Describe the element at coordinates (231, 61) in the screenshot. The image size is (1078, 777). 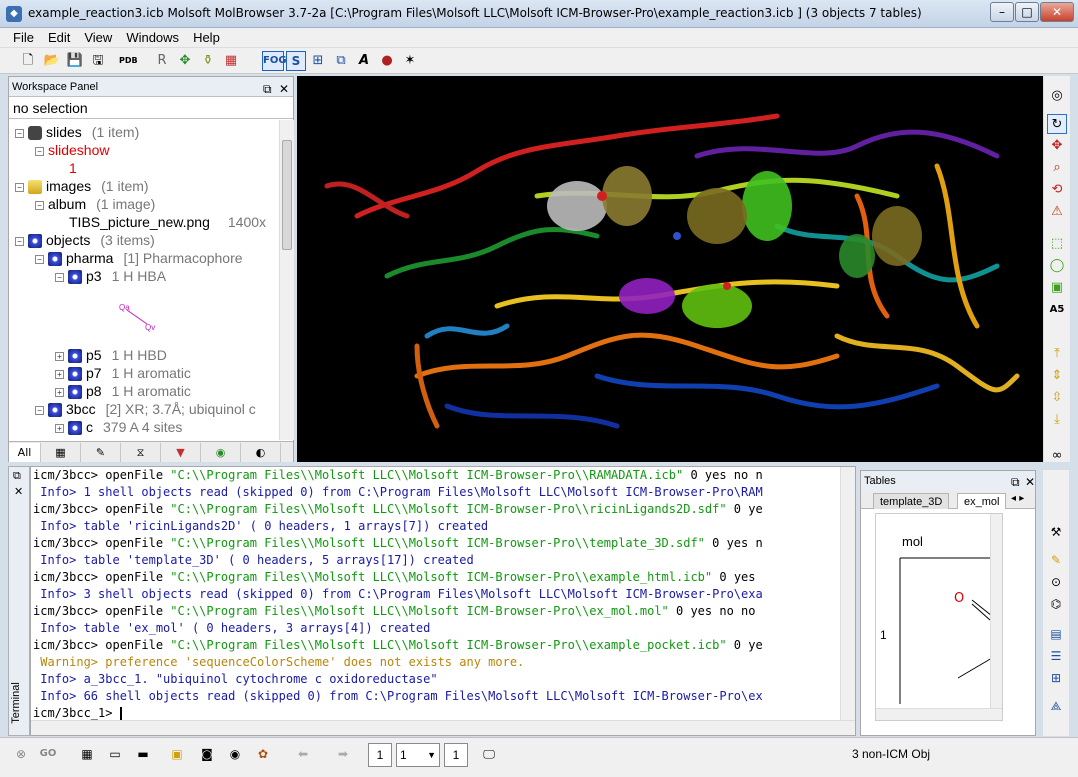
I see `grid-icon: ▦` at that location.